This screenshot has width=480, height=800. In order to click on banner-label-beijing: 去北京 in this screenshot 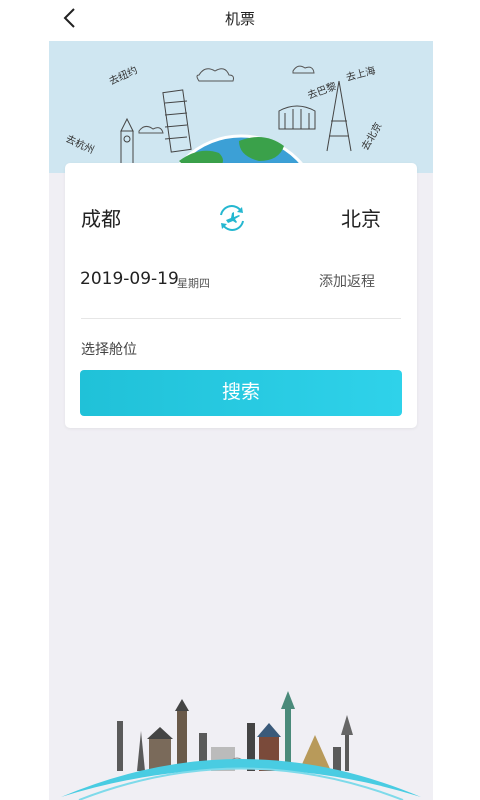, I will do `click(371, 136)`.